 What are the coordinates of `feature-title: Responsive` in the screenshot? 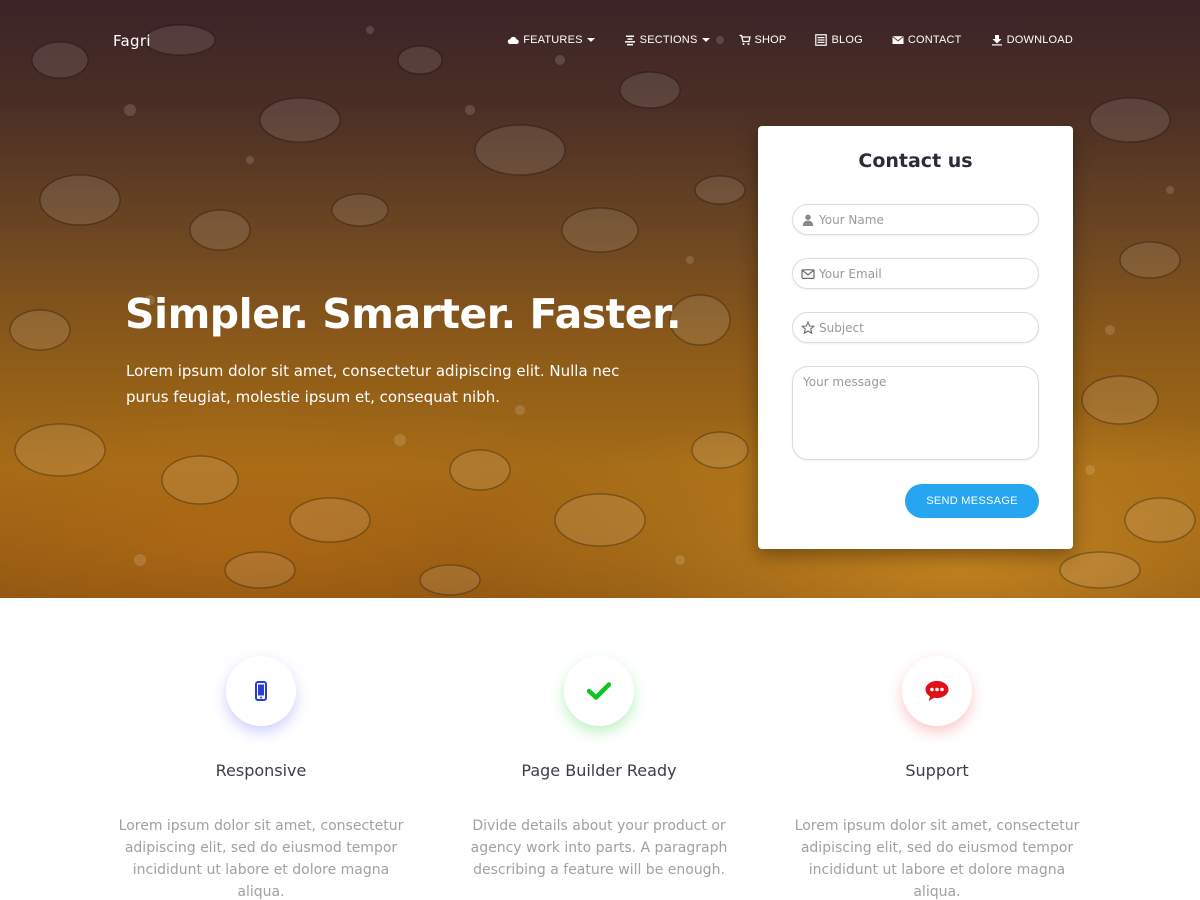 It's located at (261, 770).